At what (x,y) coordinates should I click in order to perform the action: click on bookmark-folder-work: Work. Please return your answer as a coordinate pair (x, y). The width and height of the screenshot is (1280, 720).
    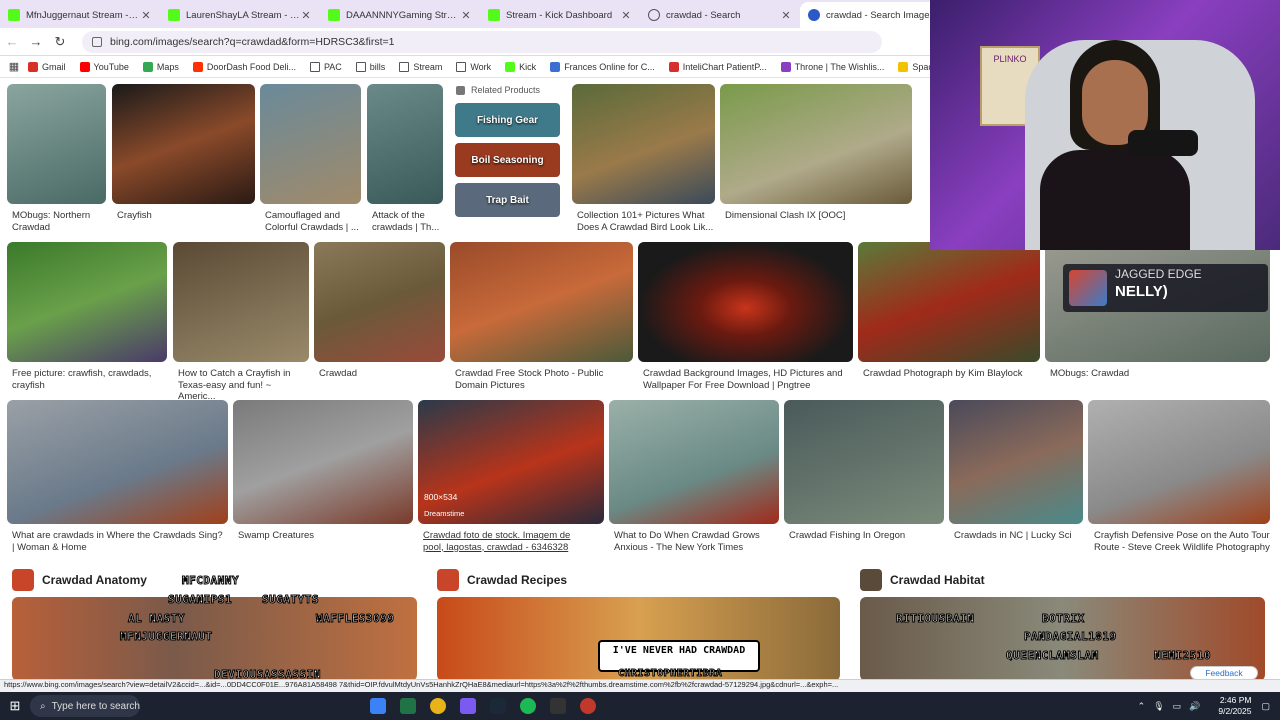
    Looking at the image, I should click on (473, 66).